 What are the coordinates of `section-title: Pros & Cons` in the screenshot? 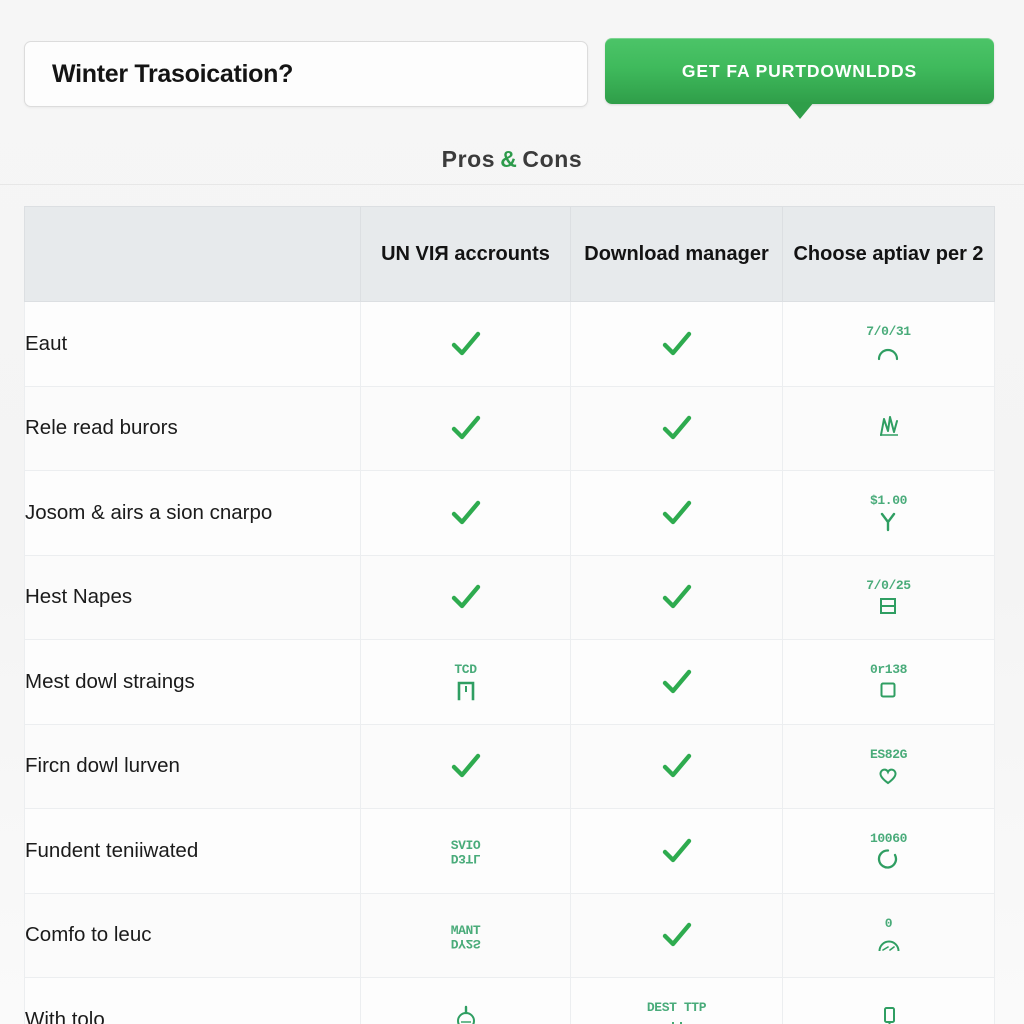 It's located at (512, 159).